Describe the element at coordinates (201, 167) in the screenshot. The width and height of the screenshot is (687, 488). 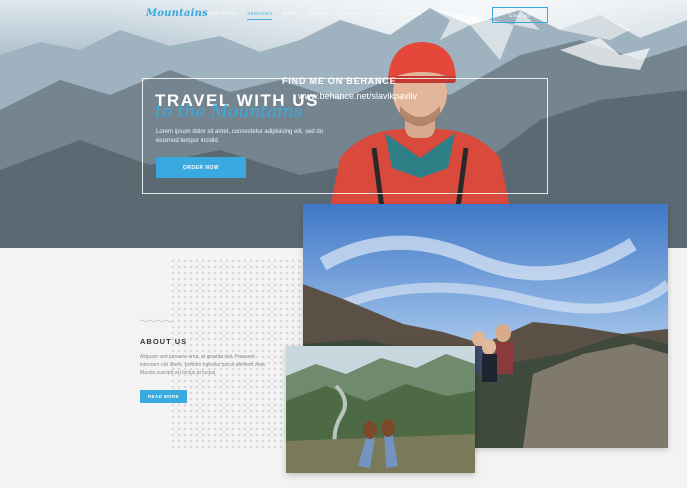
I see `order-now-button: ORDER NOW` at that location.